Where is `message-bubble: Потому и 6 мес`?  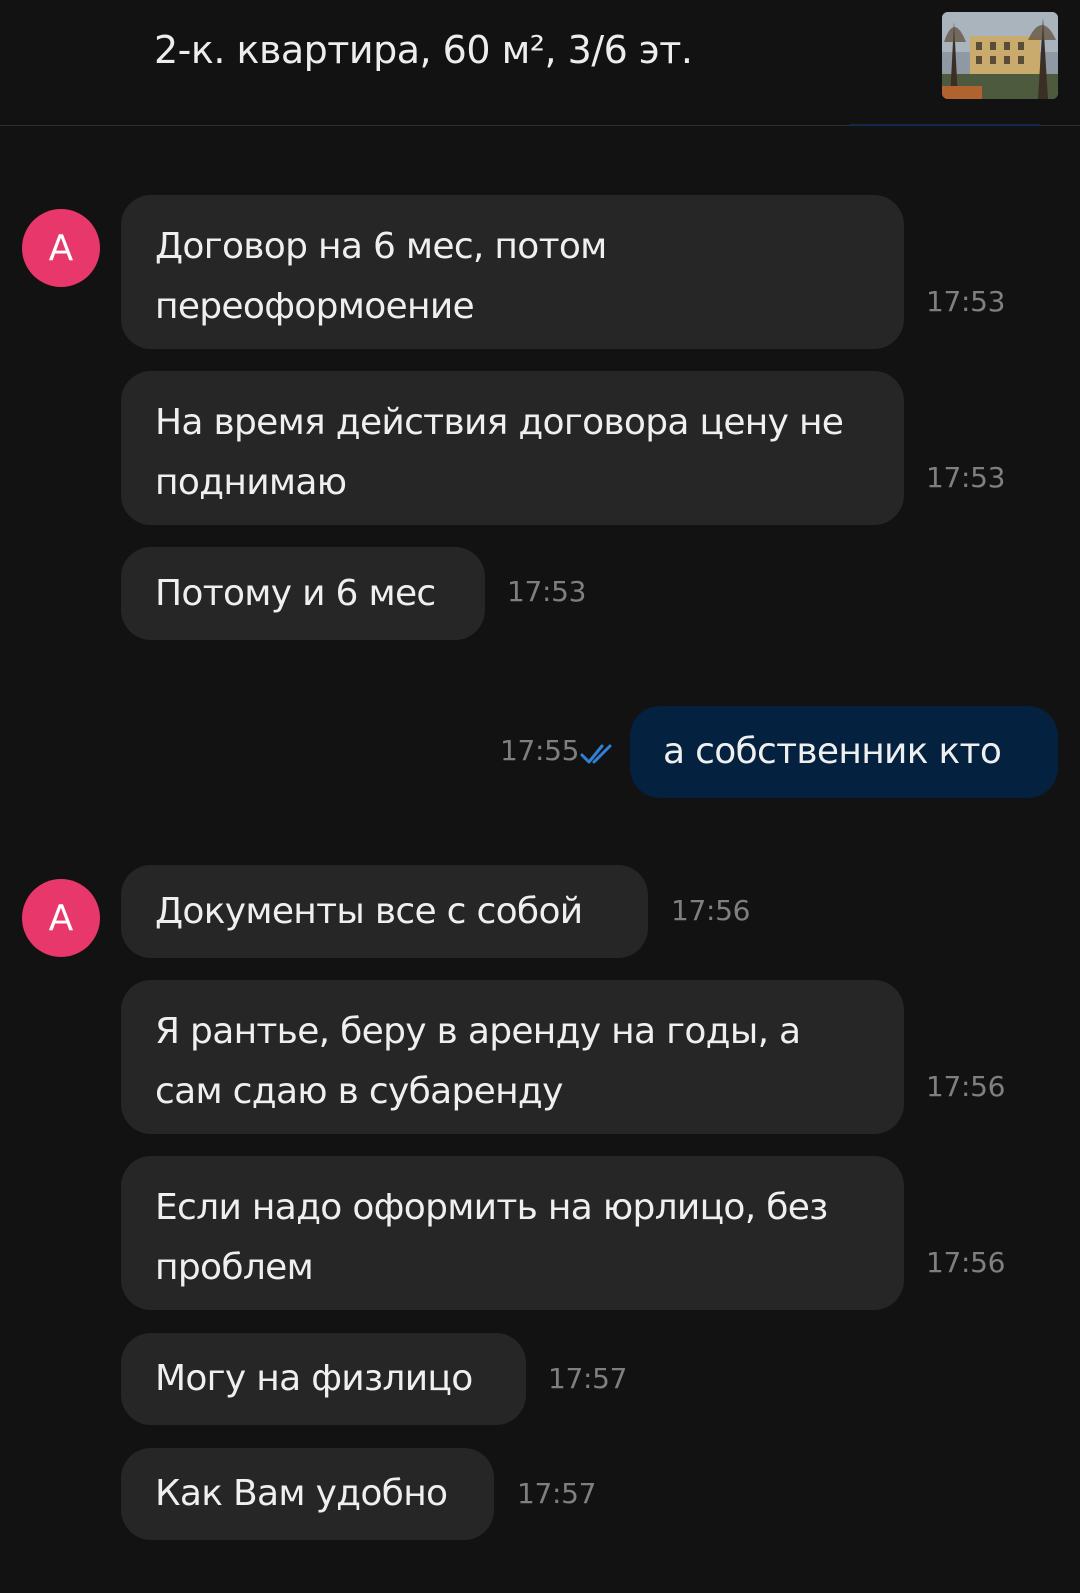
message-bubble: Потому и 6 мес is located at coordinates (303, 593).